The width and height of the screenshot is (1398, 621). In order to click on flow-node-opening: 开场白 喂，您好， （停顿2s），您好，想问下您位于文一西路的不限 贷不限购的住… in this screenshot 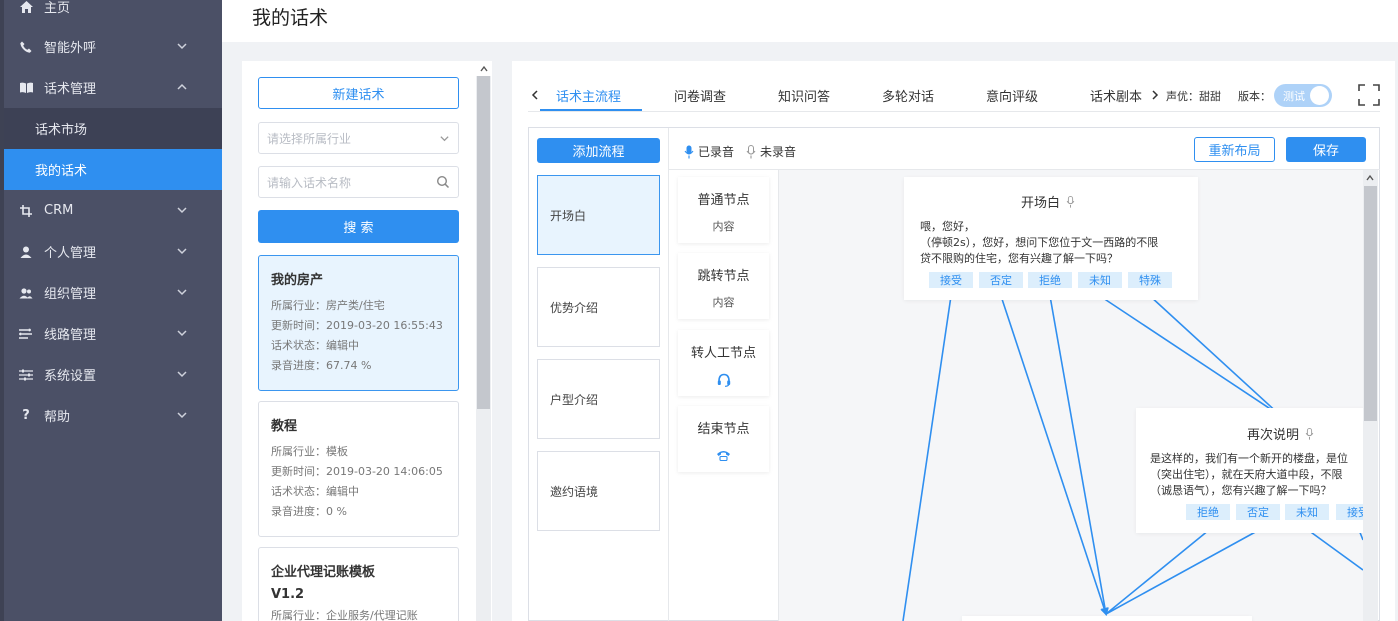, I will do `click(1051, 238)`.